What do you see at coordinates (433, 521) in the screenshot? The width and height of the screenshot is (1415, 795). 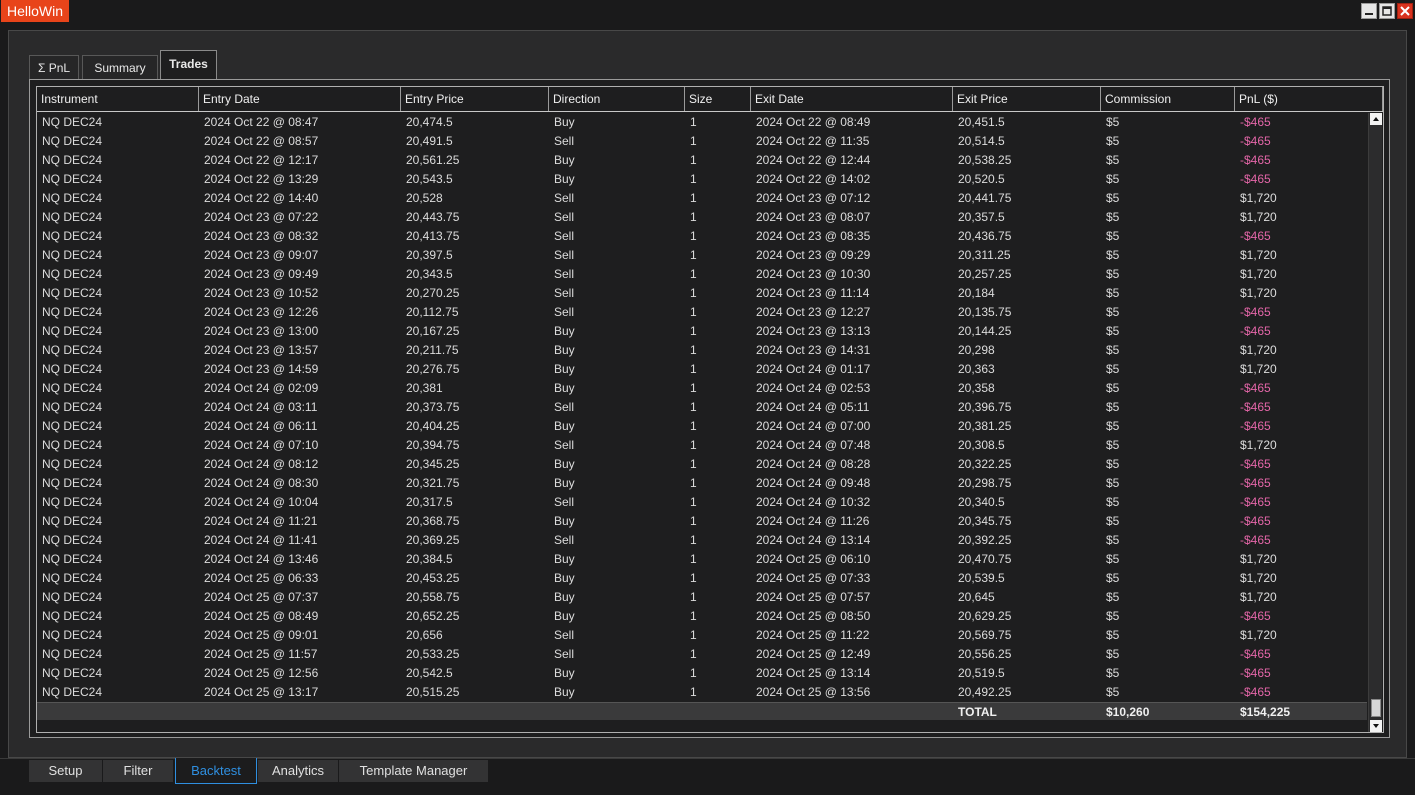 I see `col-entry-price-cell: 20,368.75` at bounding box center [433, 521].